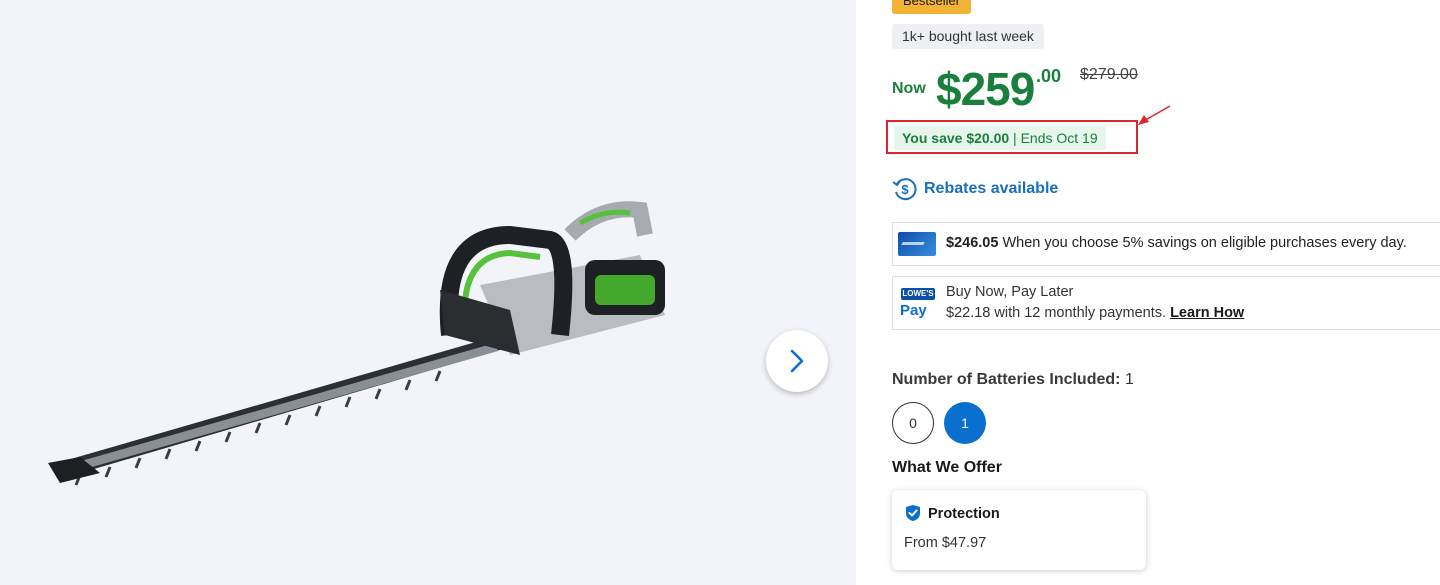 The height and width of the screenshot is (585, 1440). I want to click on pay-later-terms-text: $22.18 with 12 monthly payments., so click(1056, 313).